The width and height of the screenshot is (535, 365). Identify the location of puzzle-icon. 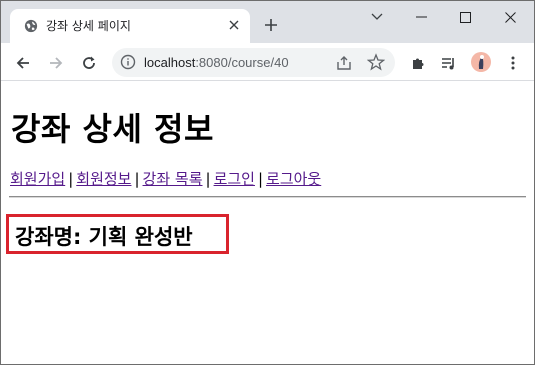
(418, 63).